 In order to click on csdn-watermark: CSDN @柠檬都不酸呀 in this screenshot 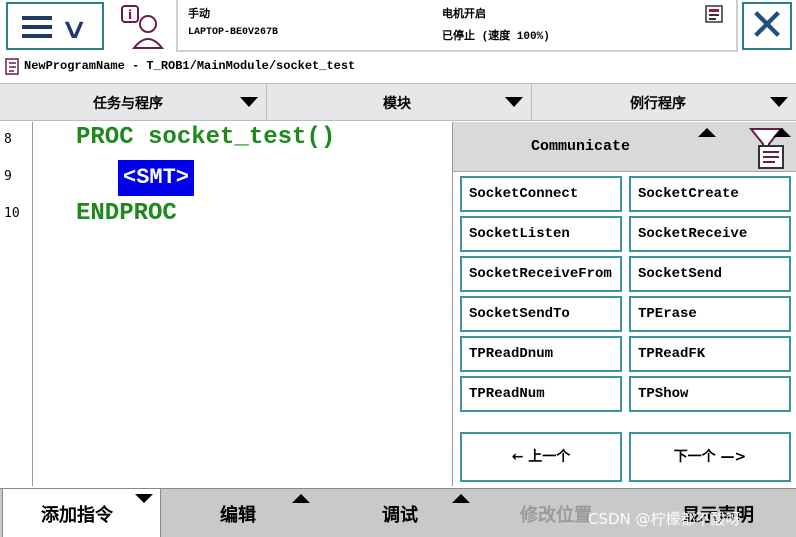, I will do `click(664, 519)`.